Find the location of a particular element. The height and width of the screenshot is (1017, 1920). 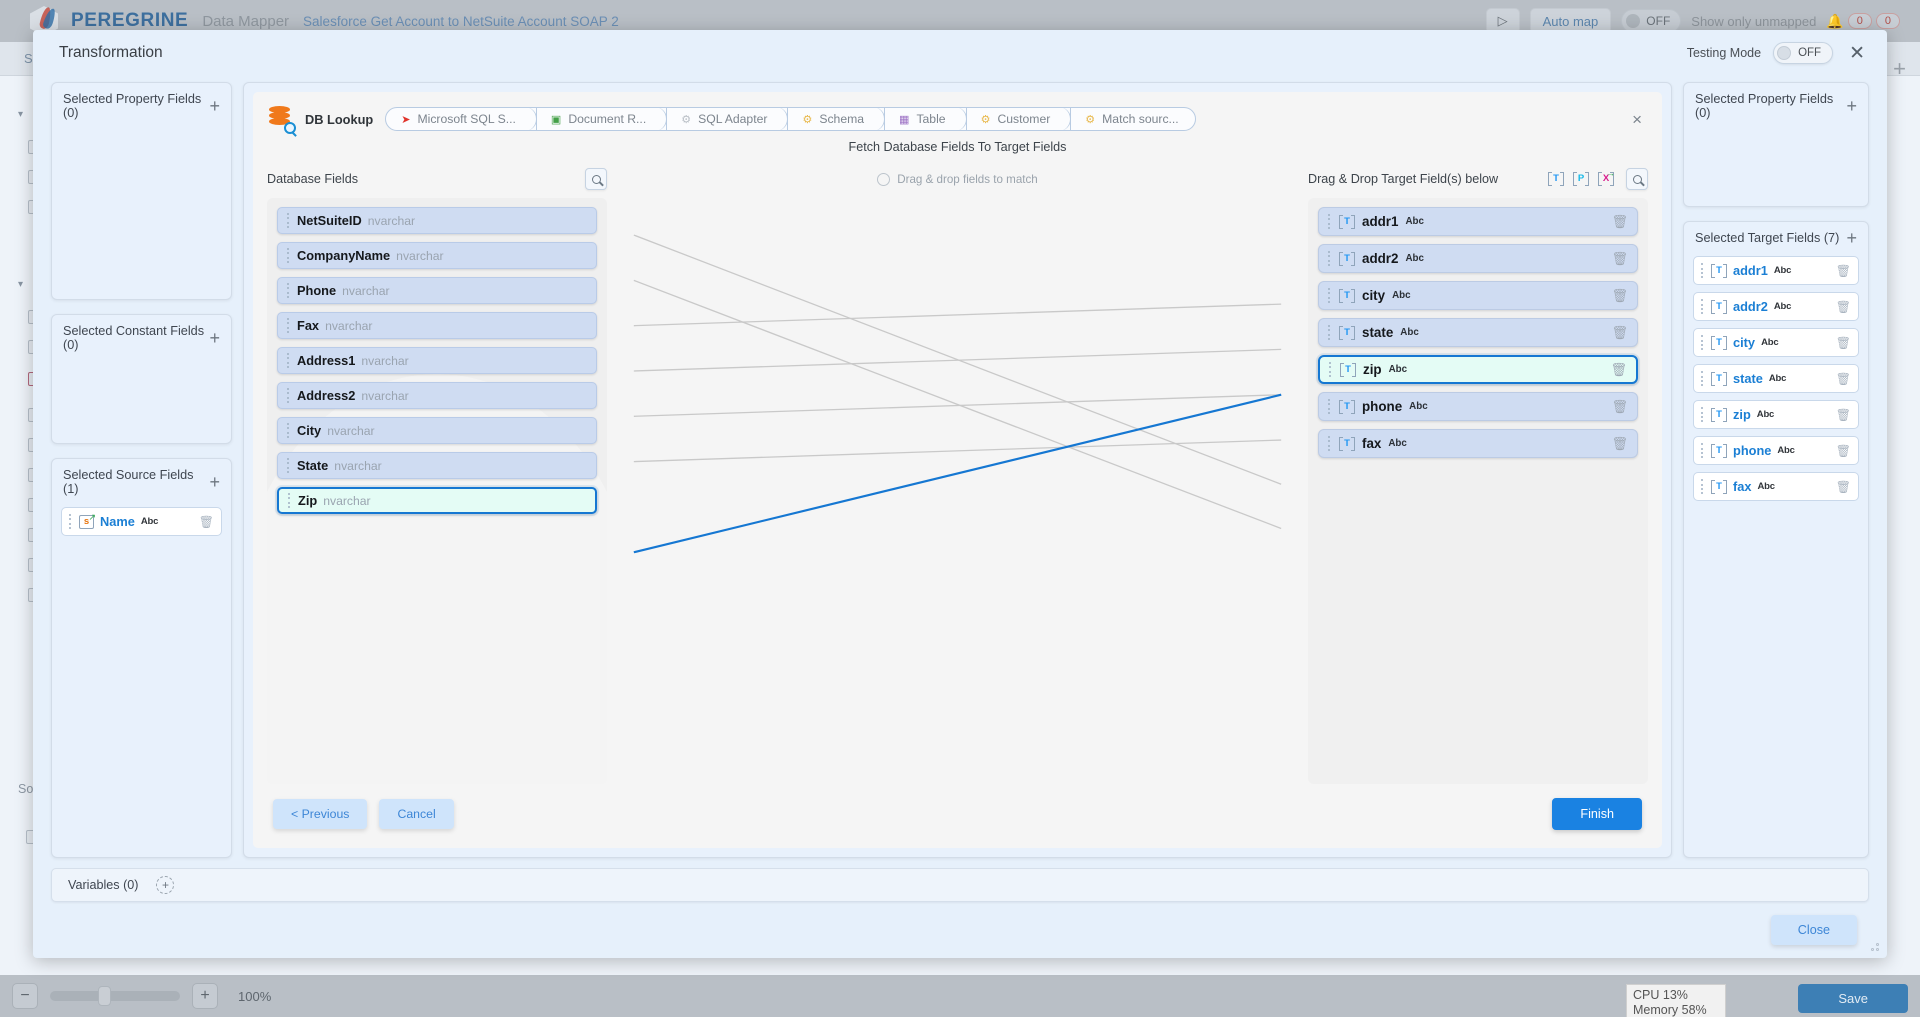

list-item: Phone nvarchar is located at coordinates (437, 290).